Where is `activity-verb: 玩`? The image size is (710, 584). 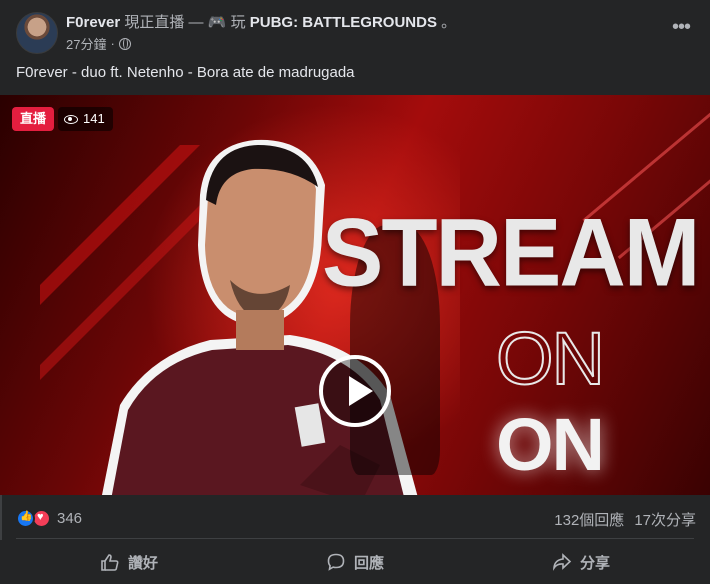 activity-verb: 玩 is located at coordinates (240, 22).